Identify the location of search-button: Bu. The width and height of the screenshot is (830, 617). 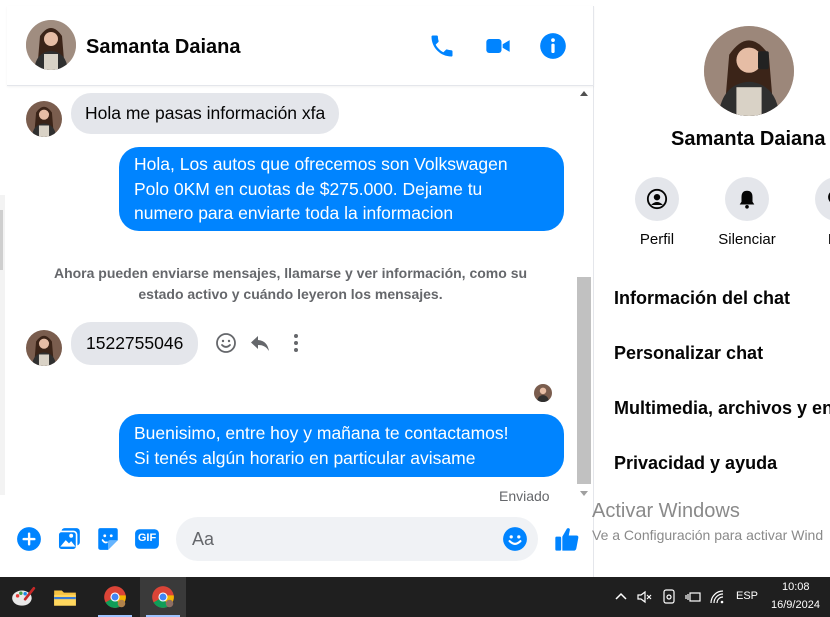
(818, 217).